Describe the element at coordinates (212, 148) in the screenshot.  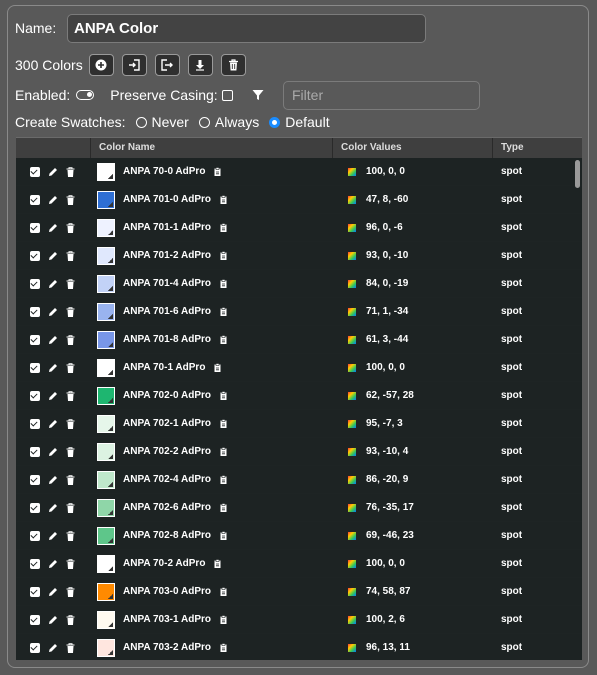
I see `header-color-name: Color Name` at that location.